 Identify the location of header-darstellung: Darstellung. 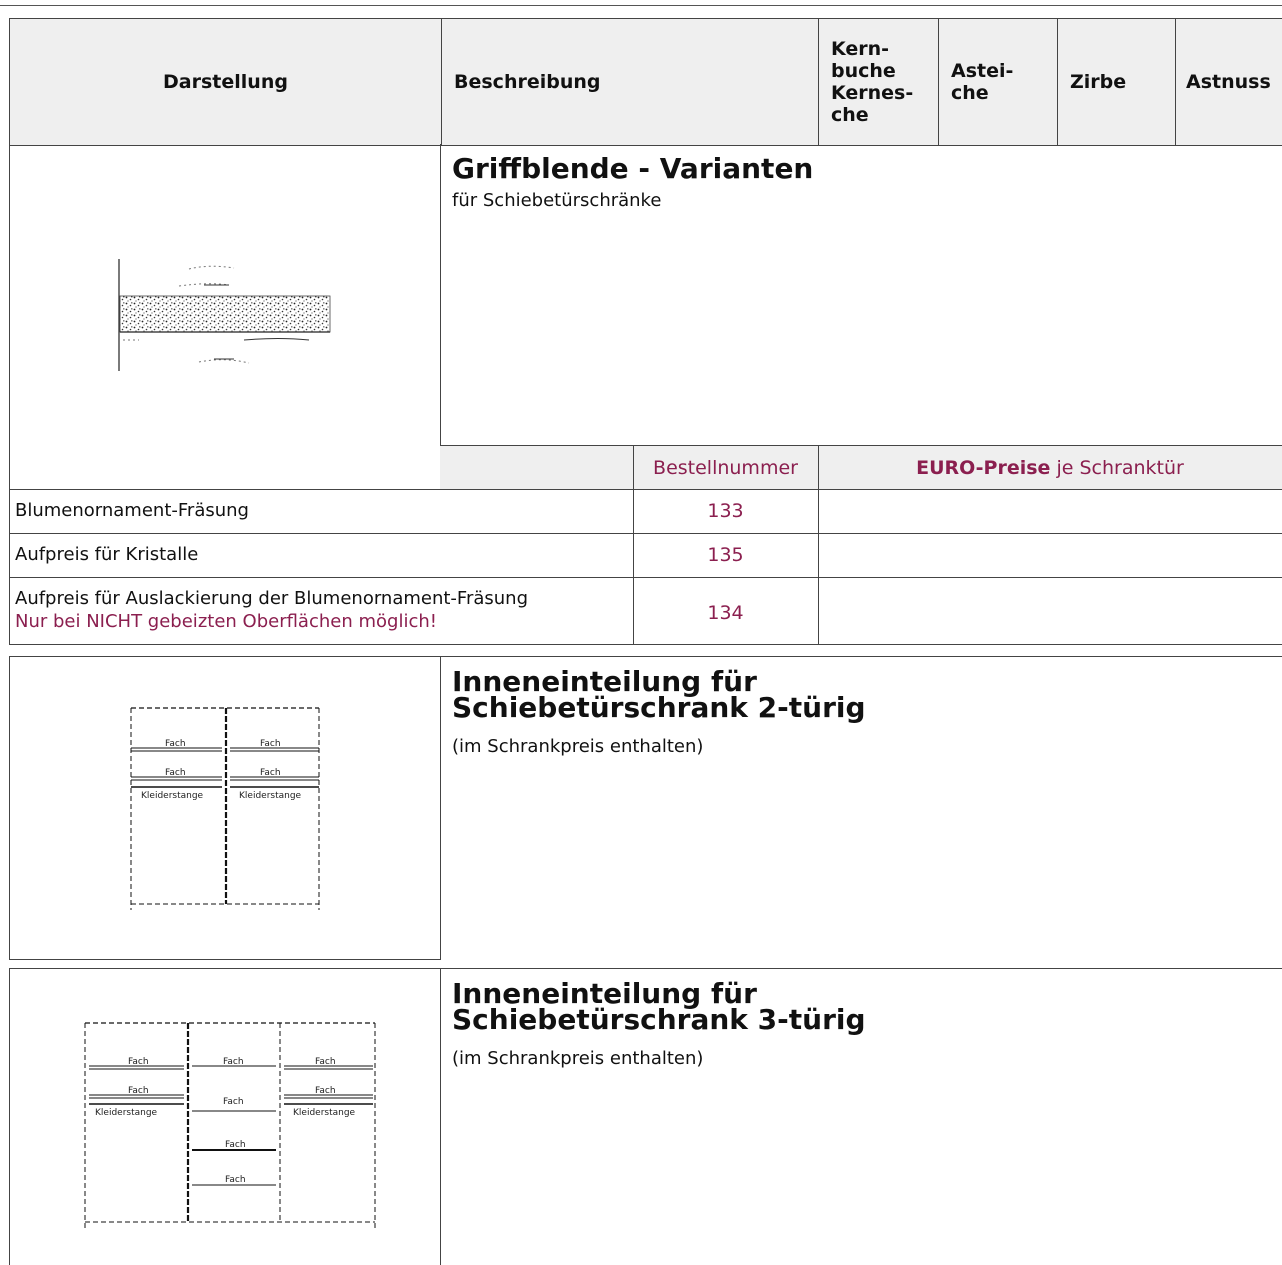
(225, 82).